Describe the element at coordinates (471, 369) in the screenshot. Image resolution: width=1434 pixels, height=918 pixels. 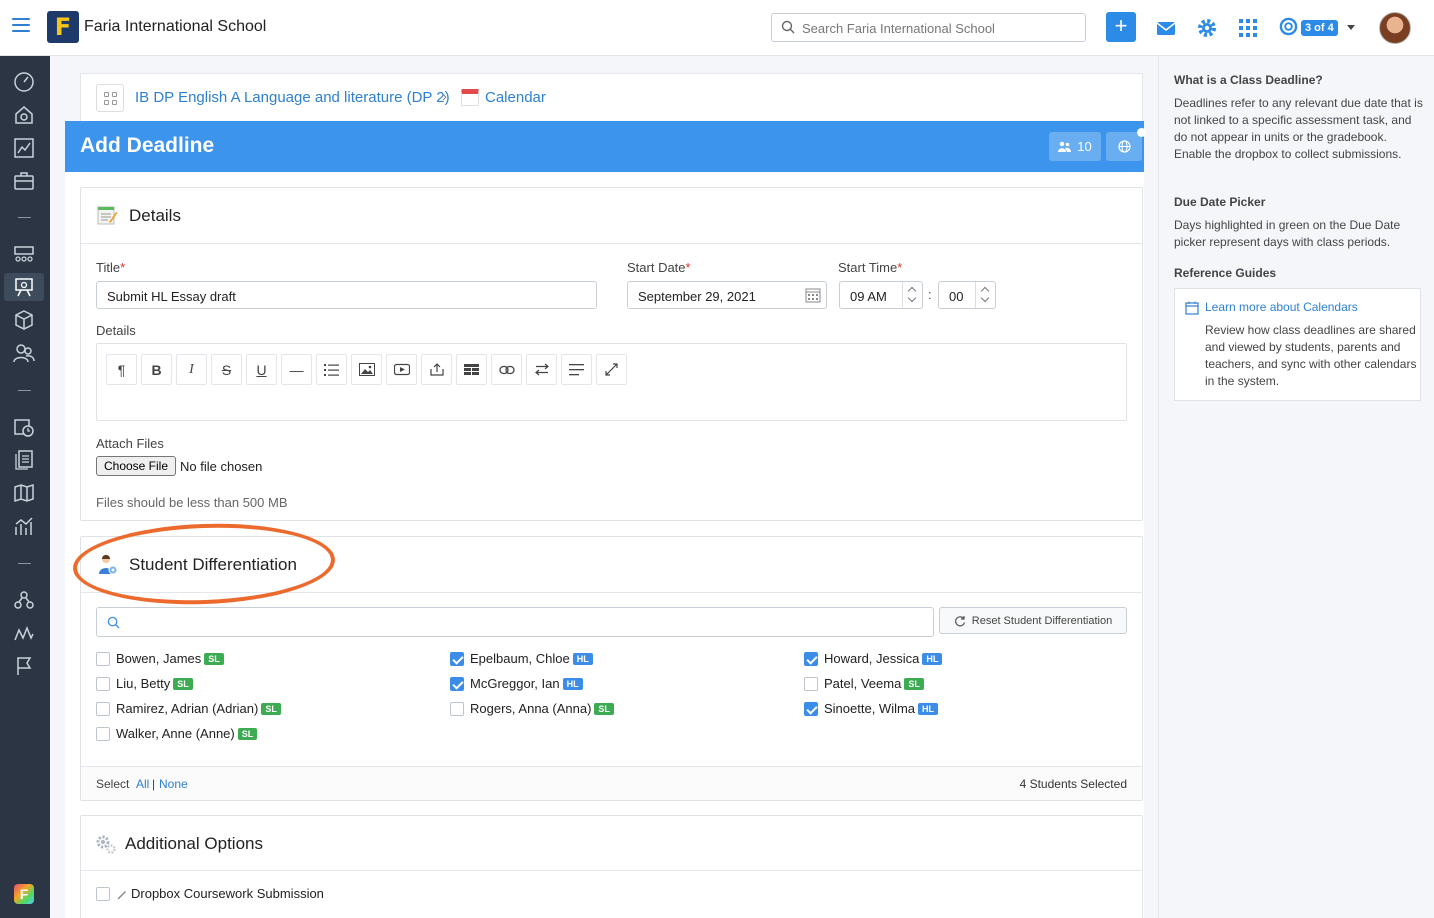
I see `table-button` at that location.